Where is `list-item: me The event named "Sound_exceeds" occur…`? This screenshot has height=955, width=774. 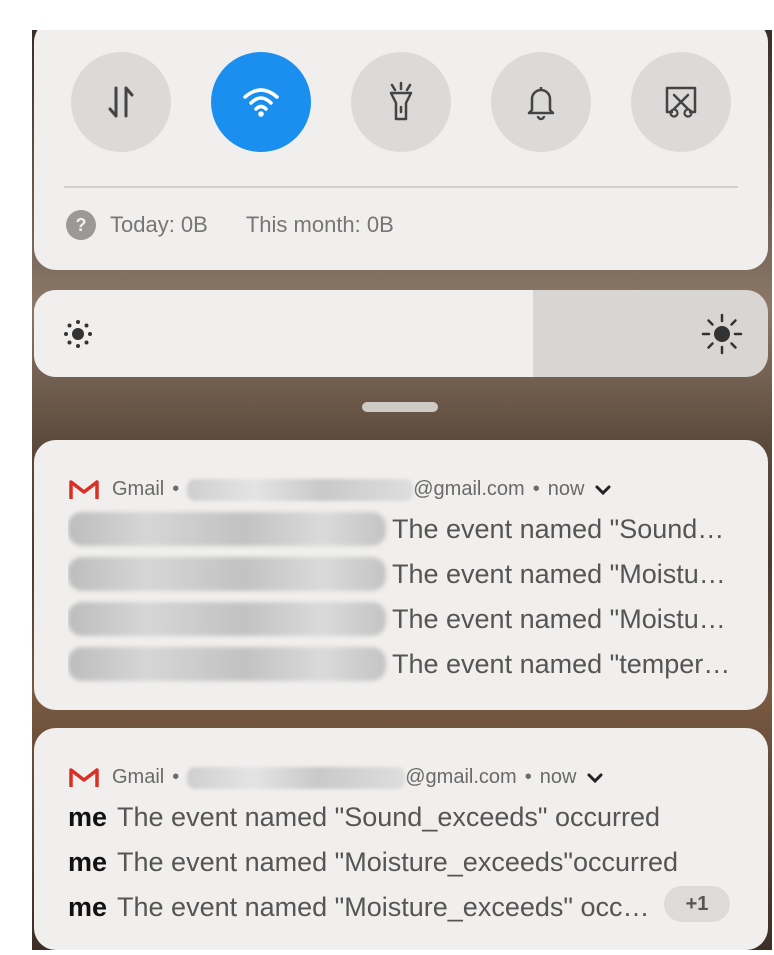 list-item: me The event named "Sound_exceeds" occur… is located at coordinates (400, 817).